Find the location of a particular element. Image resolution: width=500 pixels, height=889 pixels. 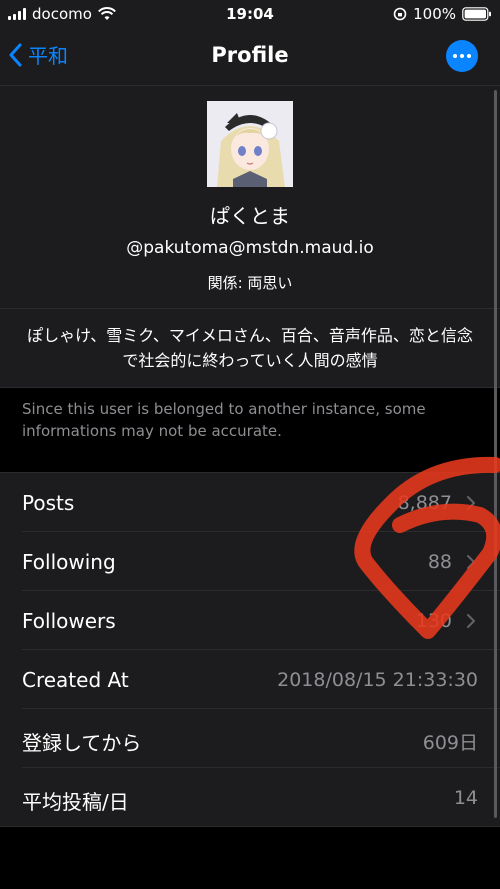

created-at-row: Created At 2018/08/15 21:33:30 is located at coordinates (250, 679).